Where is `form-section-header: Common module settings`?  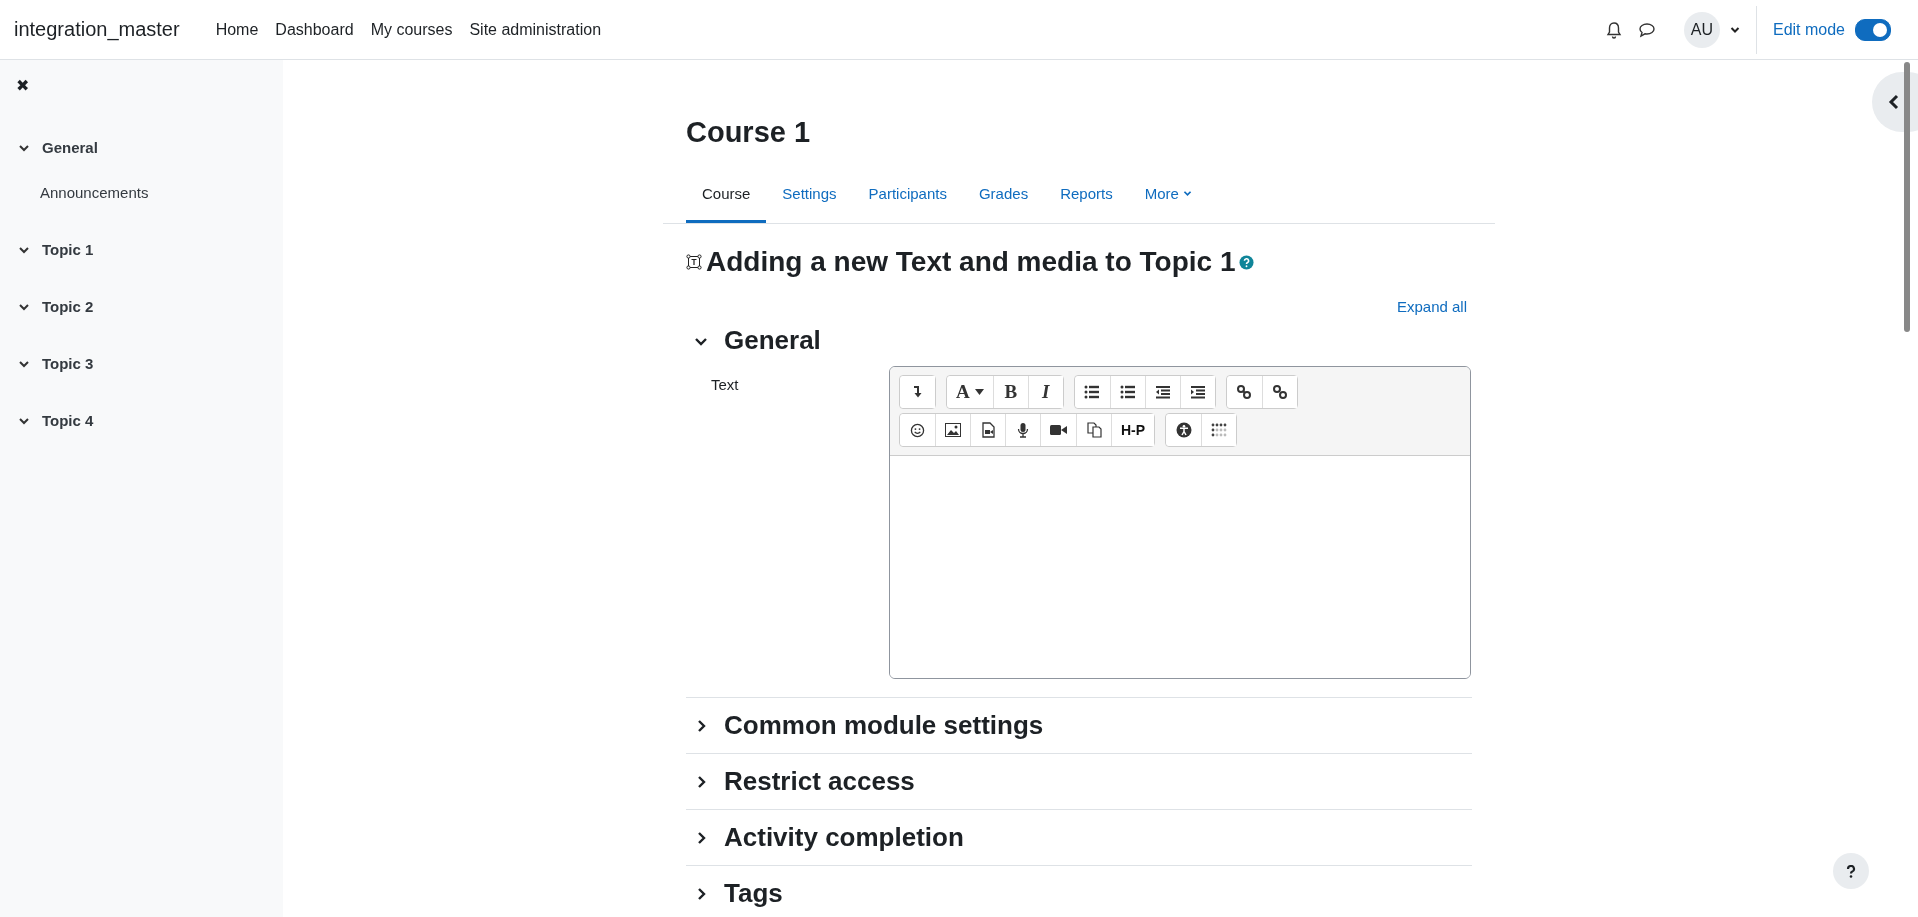 form-section-header: Common module settings is located at coordinates (1079, 725).